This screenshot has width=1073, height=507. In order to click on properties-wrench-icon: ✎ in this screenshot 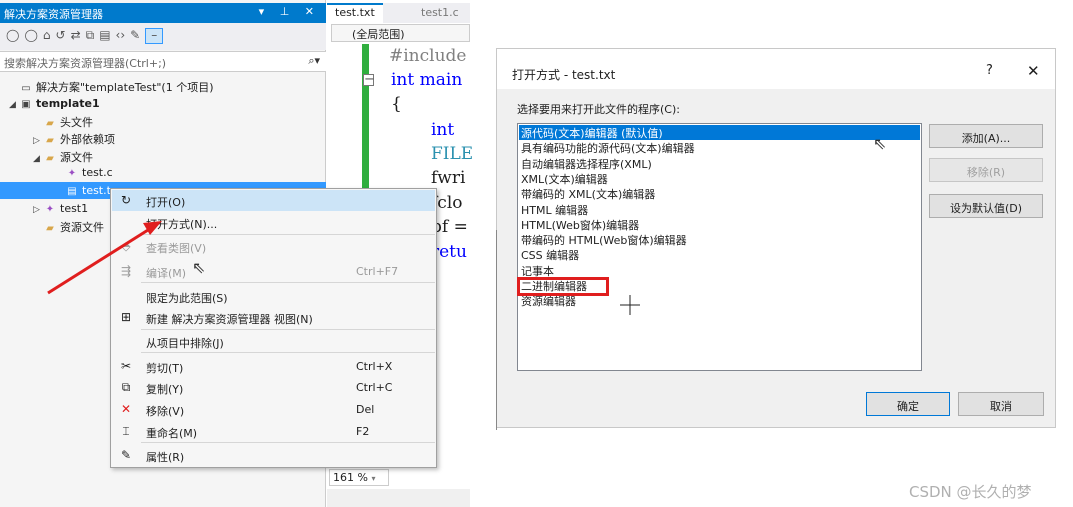, I will do `click(135, 35)`.